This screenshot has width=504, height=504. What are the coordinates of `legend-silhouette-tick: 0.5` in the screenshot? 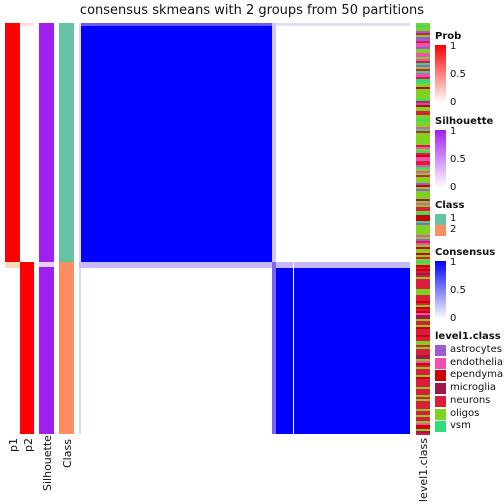 It's located at (458, 159).